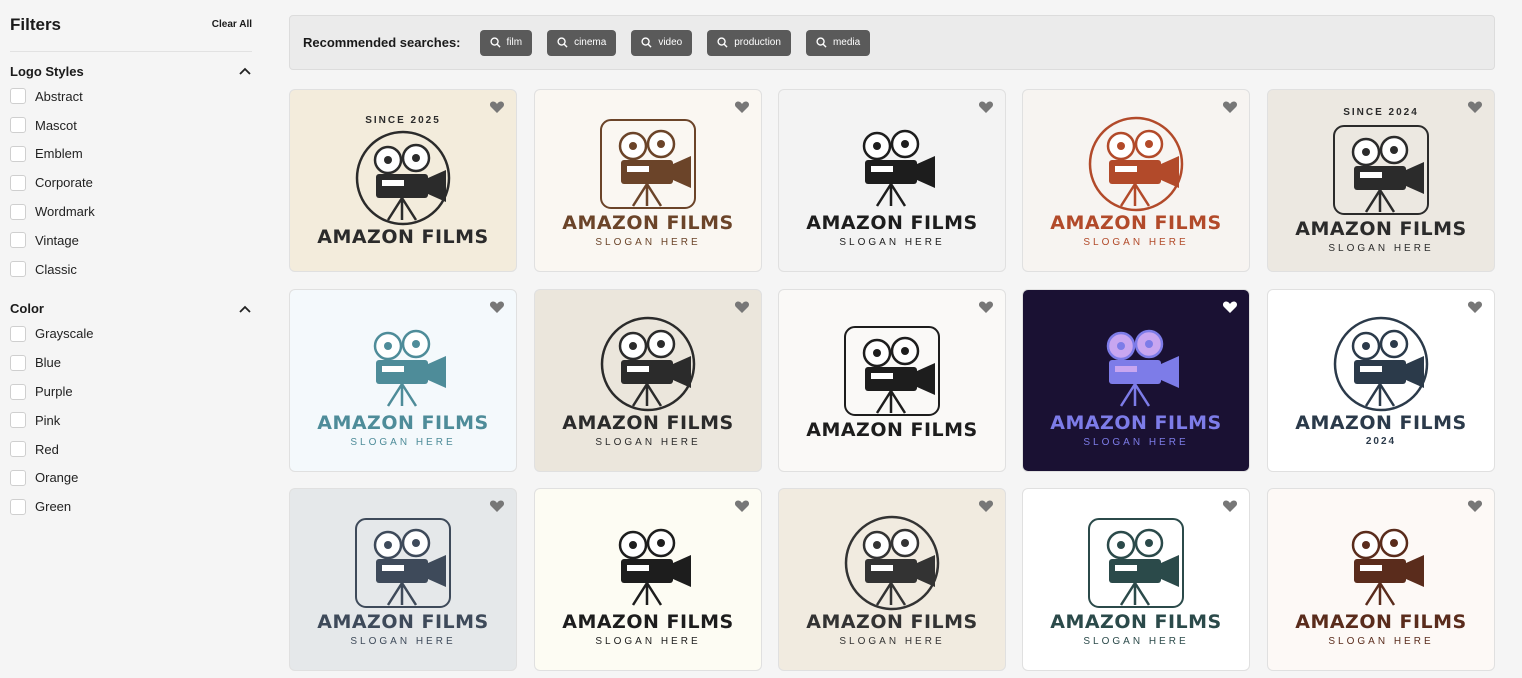 Image resolution: width=1522 pixels, height=678 pixels. I want to click on style-option-label: Classic, so click(56, 269).